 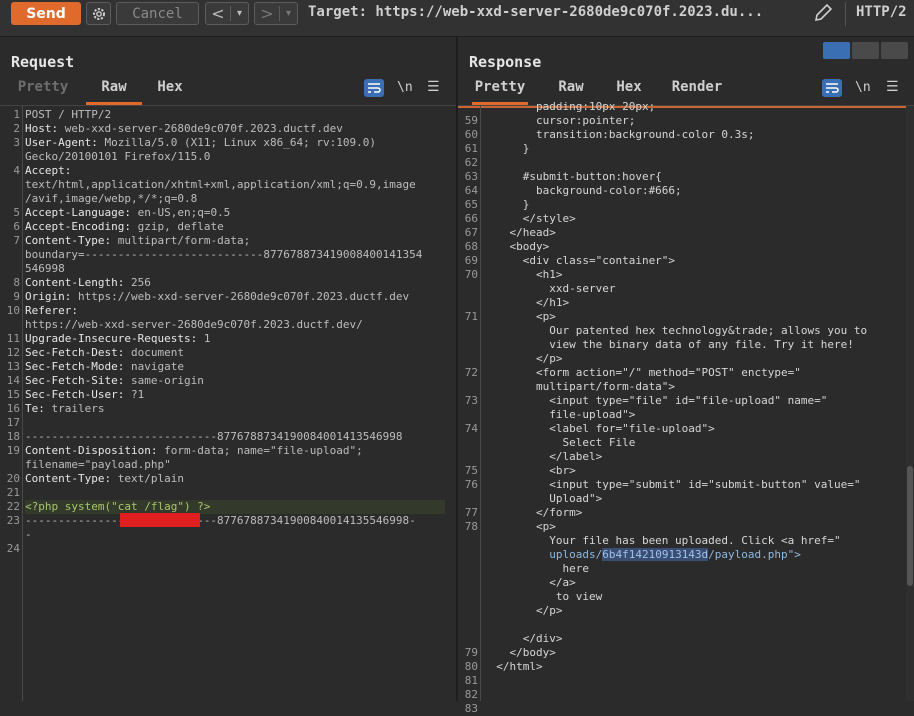 I want to click on code-line: multipart/form-data">, so click(x=579, y=387).